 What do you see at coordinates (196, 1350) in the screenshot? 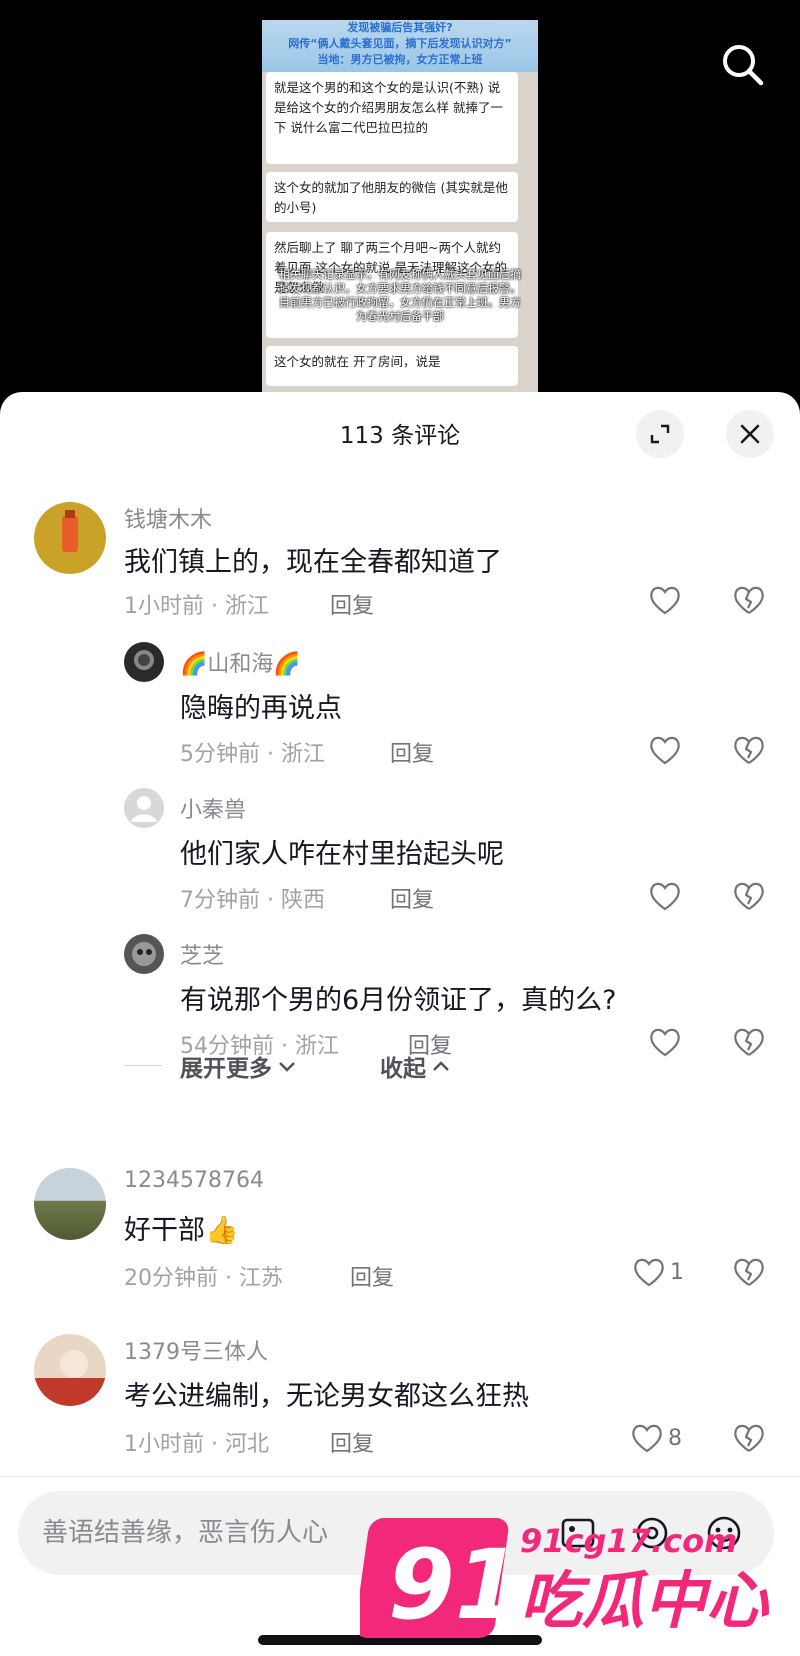
I see `comment-author: 1379号三体人` at bounding box center [196, 1350].